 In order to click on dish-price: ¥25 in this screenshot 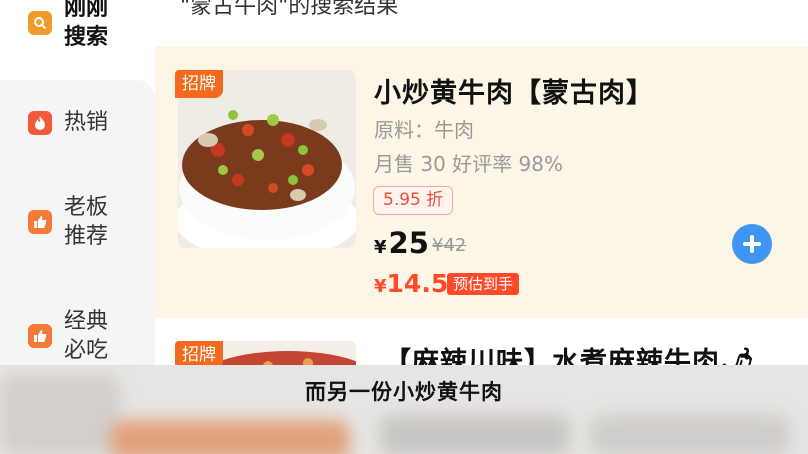, I will do `click(401, 243)`.